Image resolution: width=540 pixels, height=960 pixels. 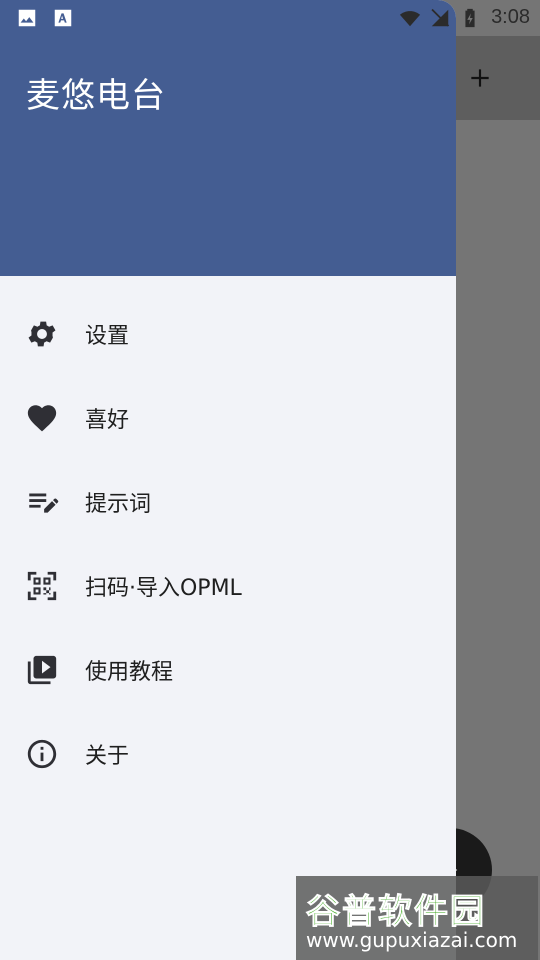 I want to click on status-time: 3:08, so click(x=510, y=17).